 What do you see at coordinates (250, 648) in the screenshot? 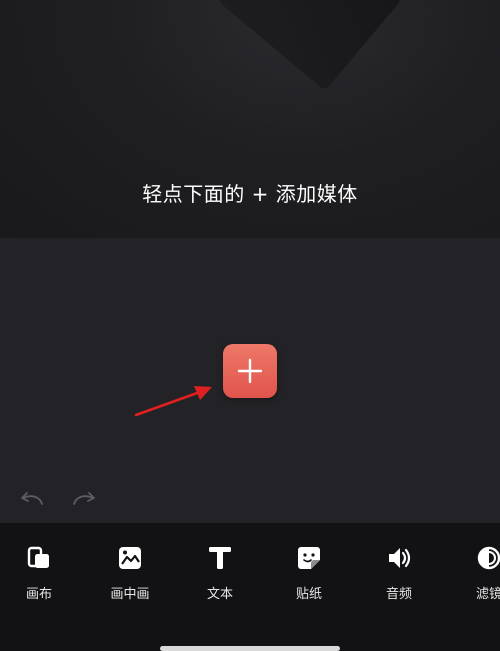
I see `home-indicator` at bounding box center [250, 648].